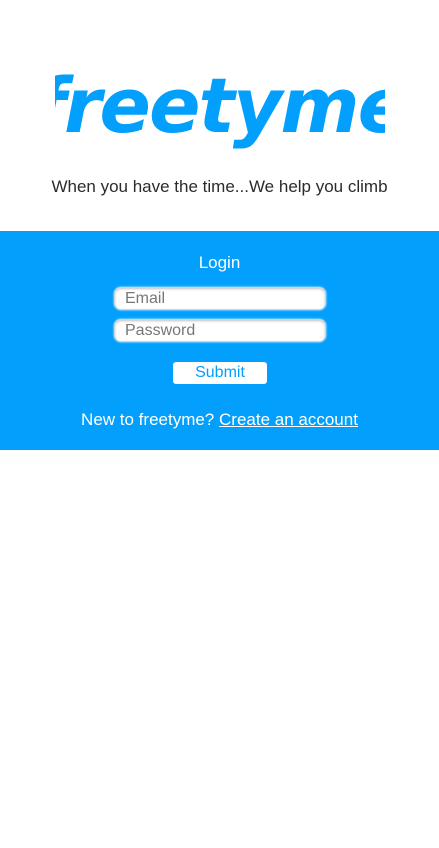  I want to click on create-account-link: Create an account, so click(288, 419).